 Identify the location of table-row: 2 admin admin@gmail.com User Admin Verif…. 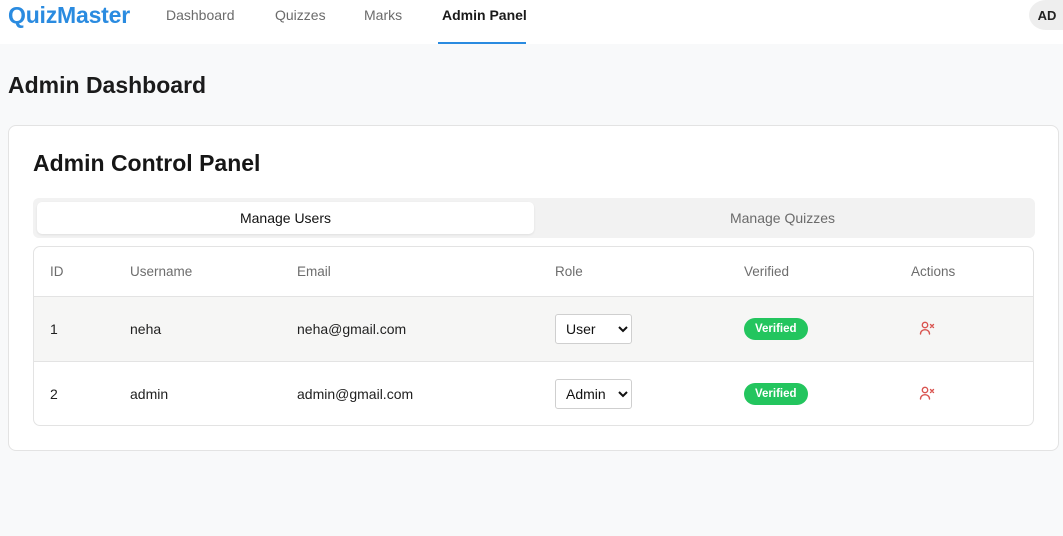
(533, 393).